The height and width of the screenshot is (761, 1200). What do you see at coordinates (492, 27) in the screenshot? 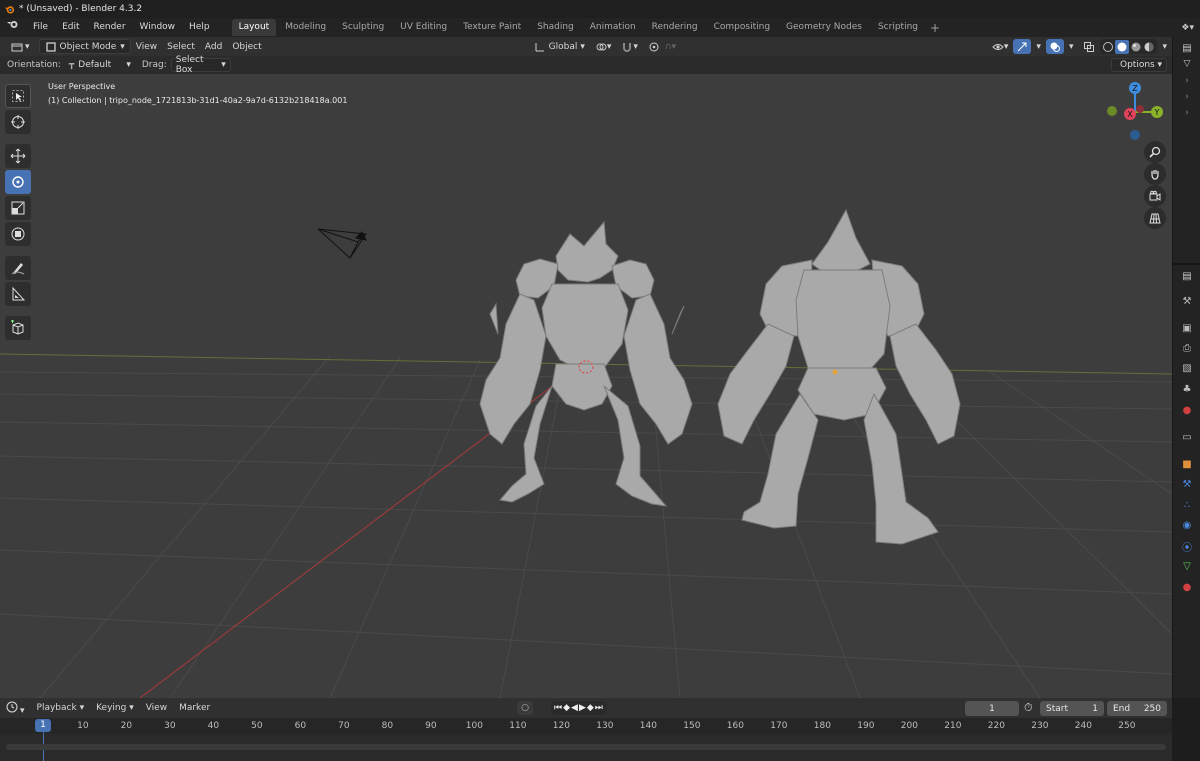
I see `tab-texture-paint: Texture Paint` at bounding box center [492, 27].